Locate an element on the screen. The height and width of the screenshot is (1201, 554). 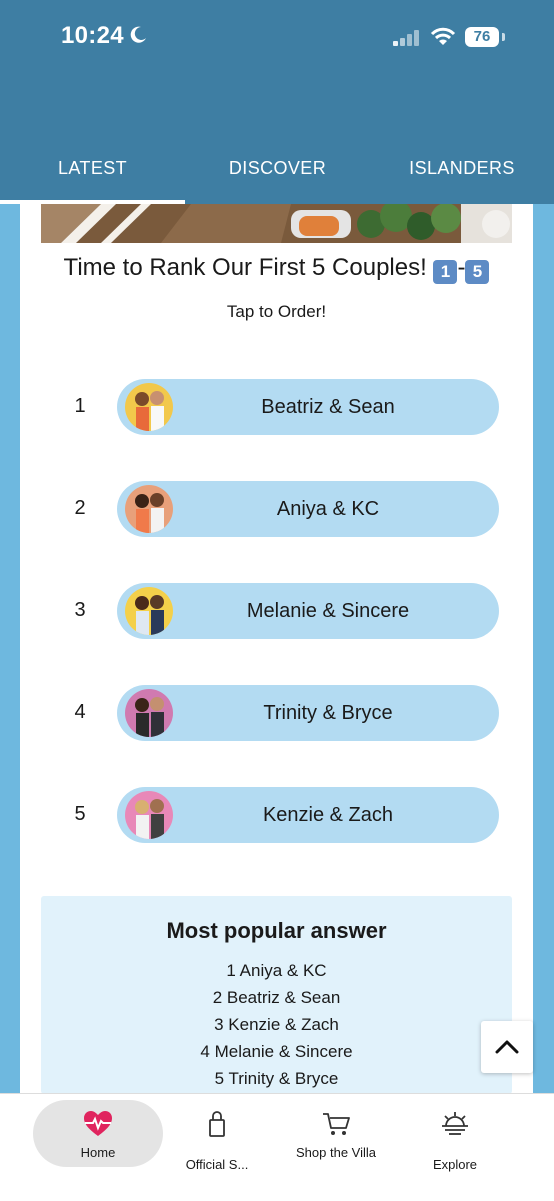
couple-option-label: Kenzie & Zach is located at coordinates (328, 815).